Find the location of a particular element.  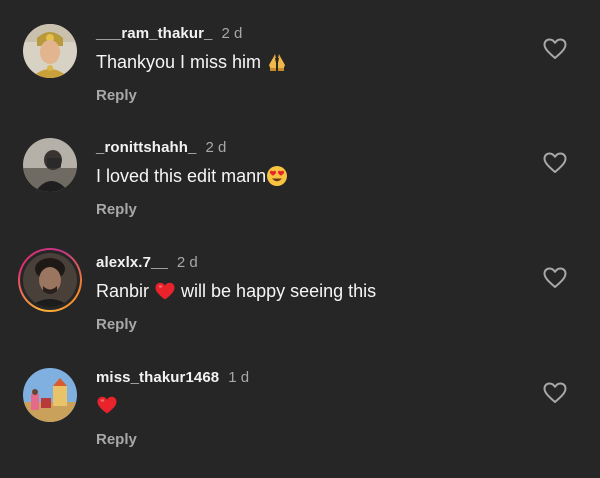

comment-text: Thankyou I miss him is located at coordinates (192, 62).